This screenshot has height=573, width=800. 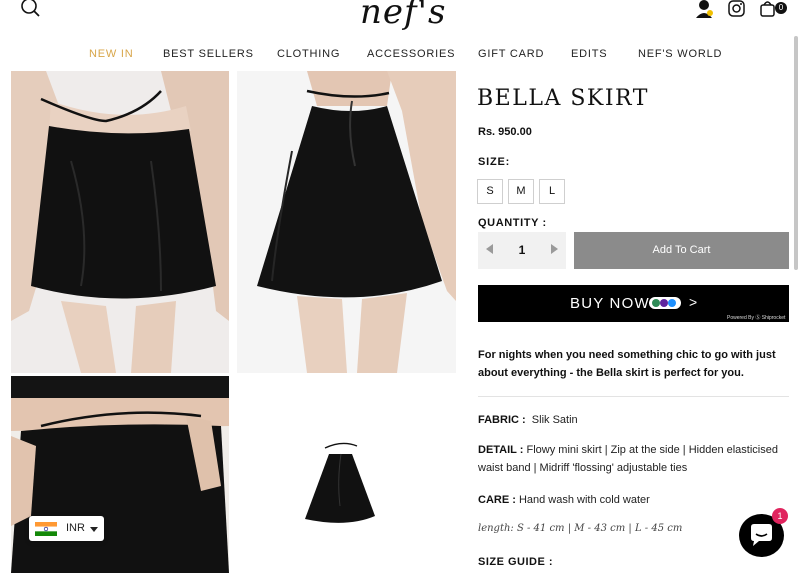 I want to click on search-icon, so click(x=31, y=10).